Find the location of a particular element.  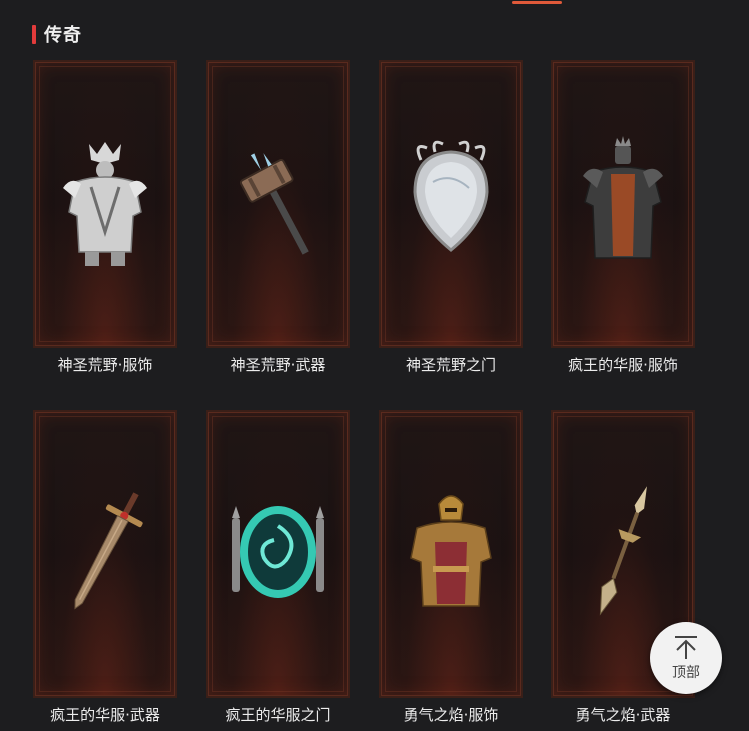

arrow-up-bar-icon is located at coordinates (686, 647).